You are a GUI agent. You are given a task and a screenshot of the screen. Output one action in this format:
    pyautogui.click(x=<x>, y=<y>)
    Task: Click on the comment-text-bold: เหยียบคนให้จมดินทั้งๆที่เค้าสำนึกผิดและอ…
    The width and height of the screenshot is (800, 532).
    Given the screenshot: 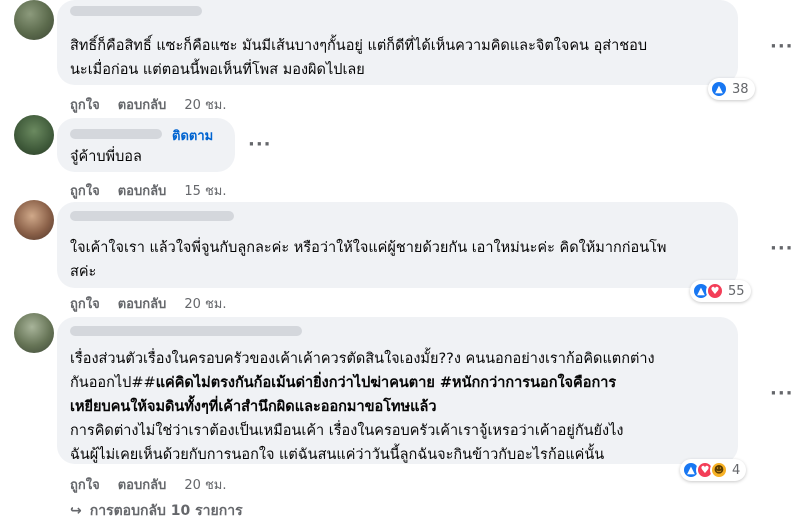 What is the action you would take?
    pyautogui.click(x=253, y=407)
    